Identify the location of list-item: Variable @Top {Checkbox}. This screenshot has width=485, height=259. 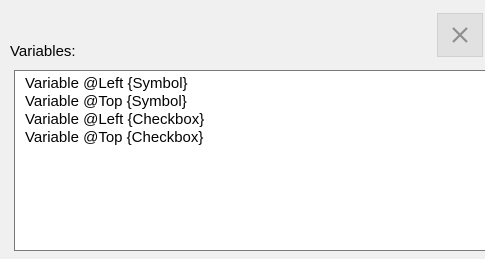
(255, 138).